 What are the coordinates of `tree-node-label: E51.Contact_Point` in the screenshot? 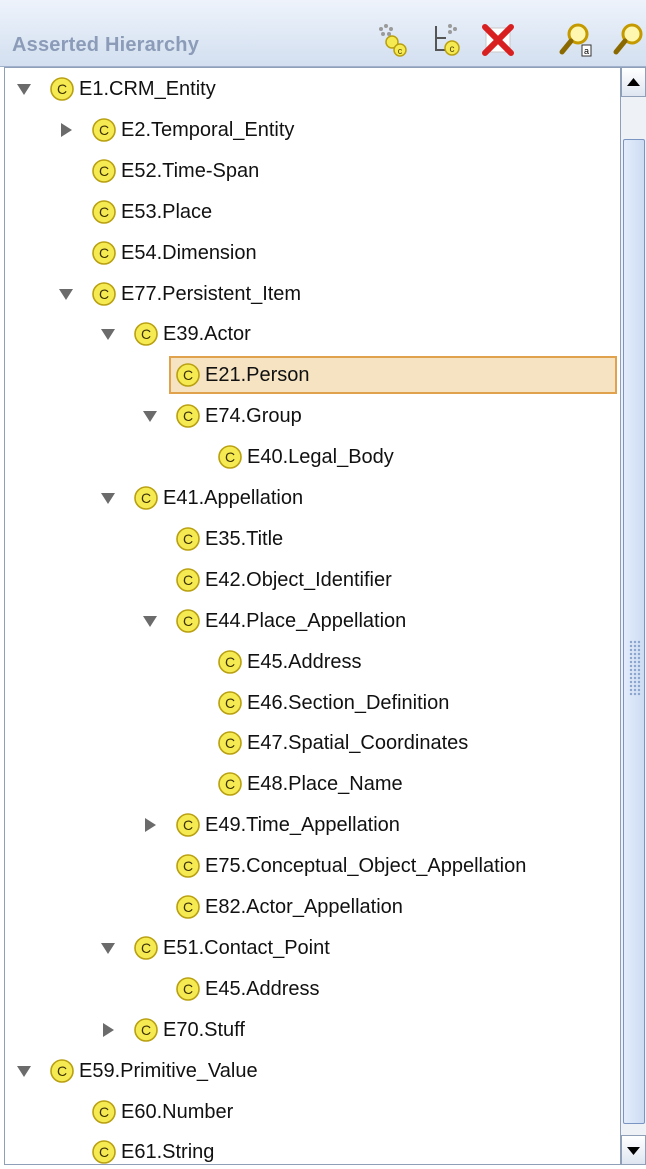 It's located at (246, 948).